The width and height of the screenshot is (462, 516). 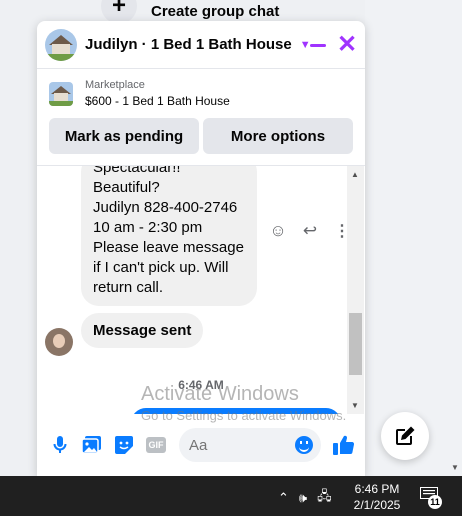 I want to click on photo-icon, so click(x=92, y=445).